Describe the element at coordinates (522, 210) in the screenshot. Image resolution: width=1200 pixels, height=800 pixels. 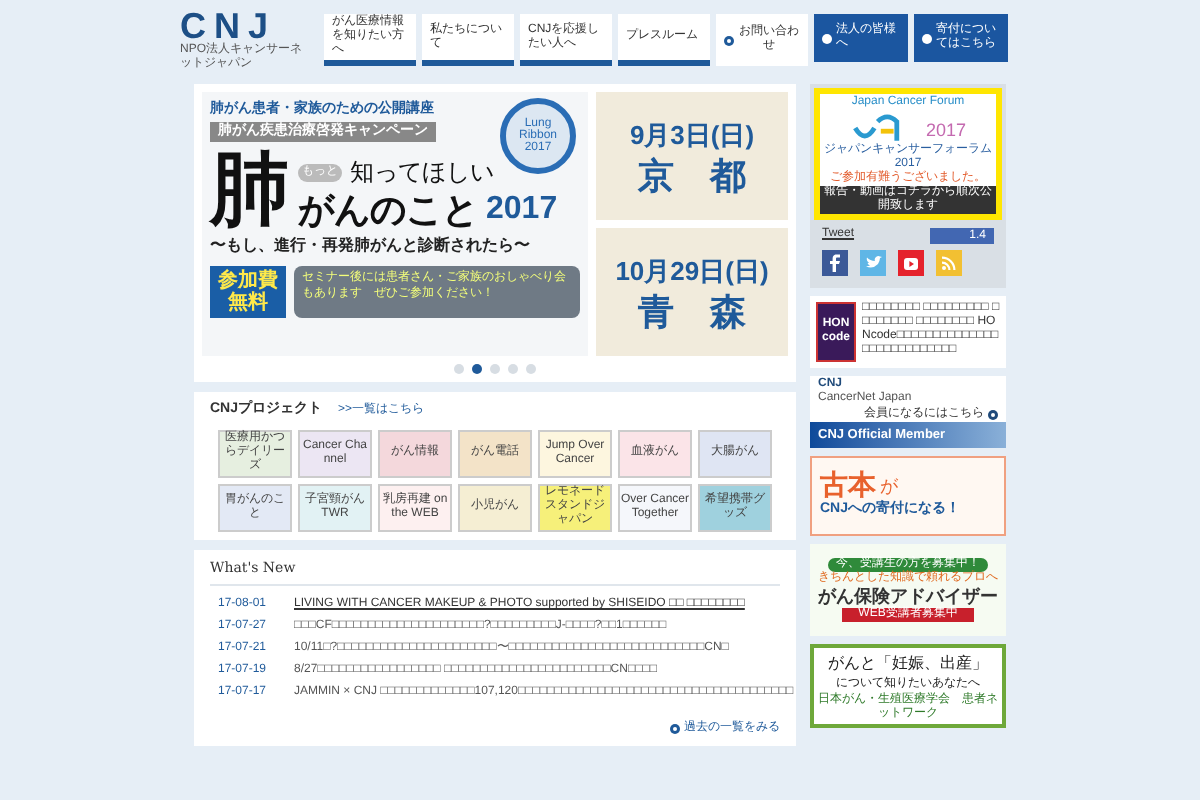
I see `title-year: 2017` at that location.